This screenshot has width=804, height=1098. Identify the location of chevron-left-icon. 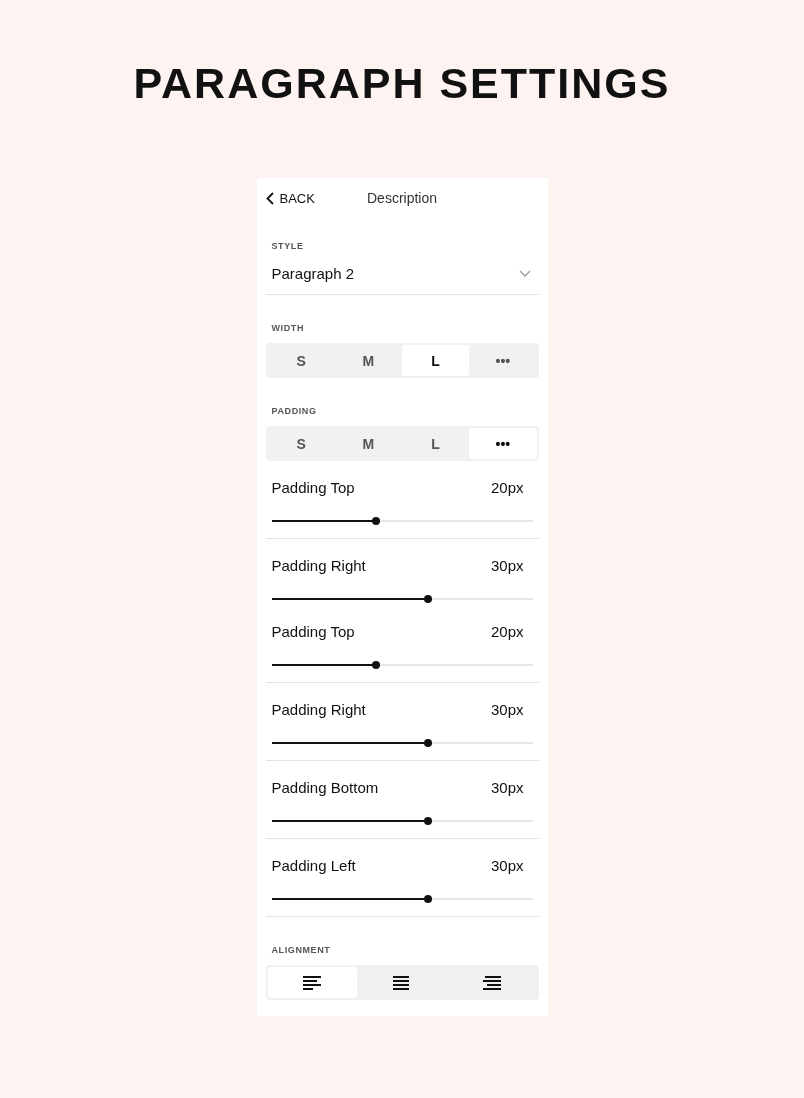
(269, 198).